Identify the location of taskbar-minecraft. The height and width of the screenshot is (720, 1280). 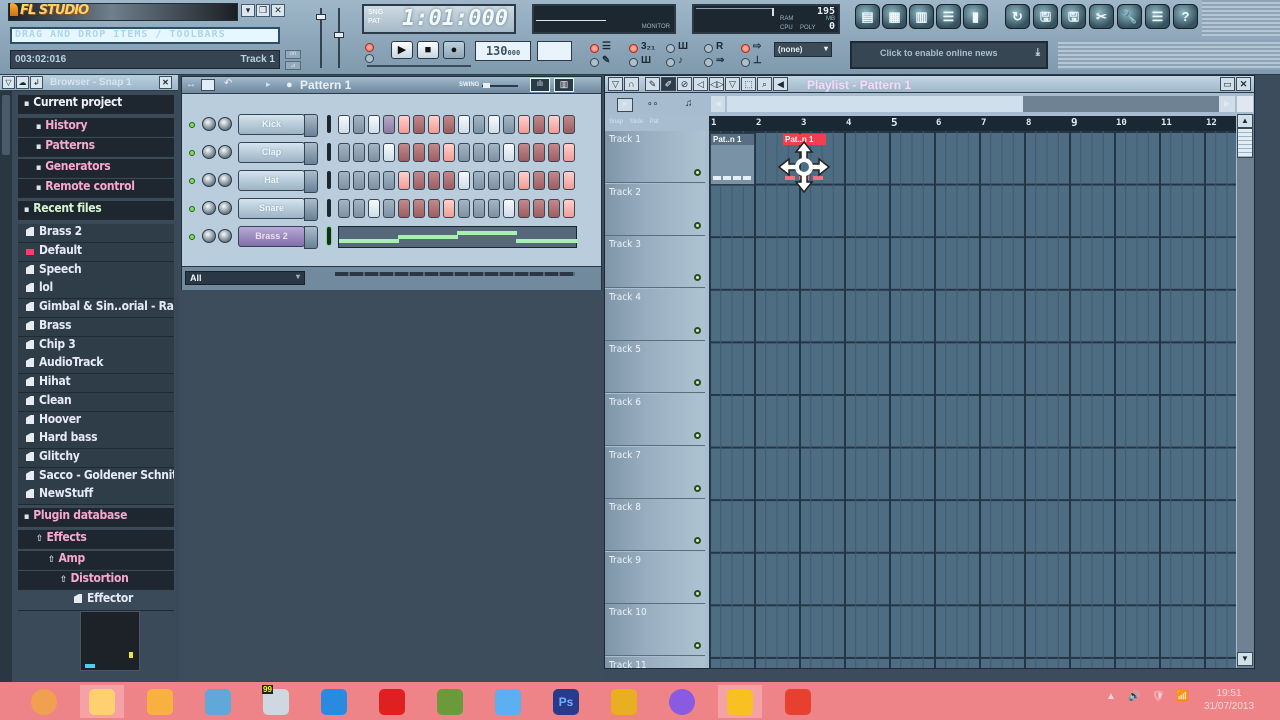
(450, 701).